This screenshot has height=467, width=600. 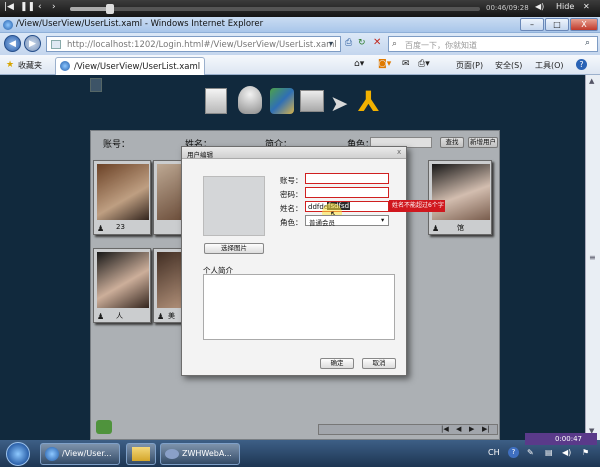 I want to click on volume-tray-icon: ◀), so click(x=566, y=452).